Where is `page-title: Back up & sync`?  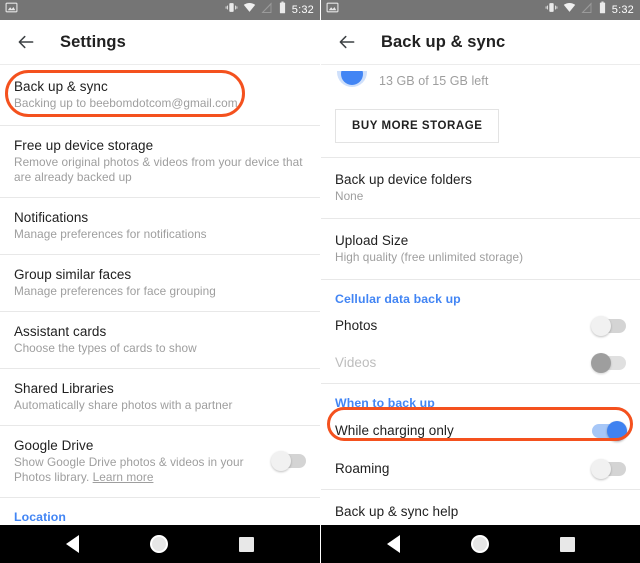 page-title: Back up & sync is located at coordinates (443, 41).